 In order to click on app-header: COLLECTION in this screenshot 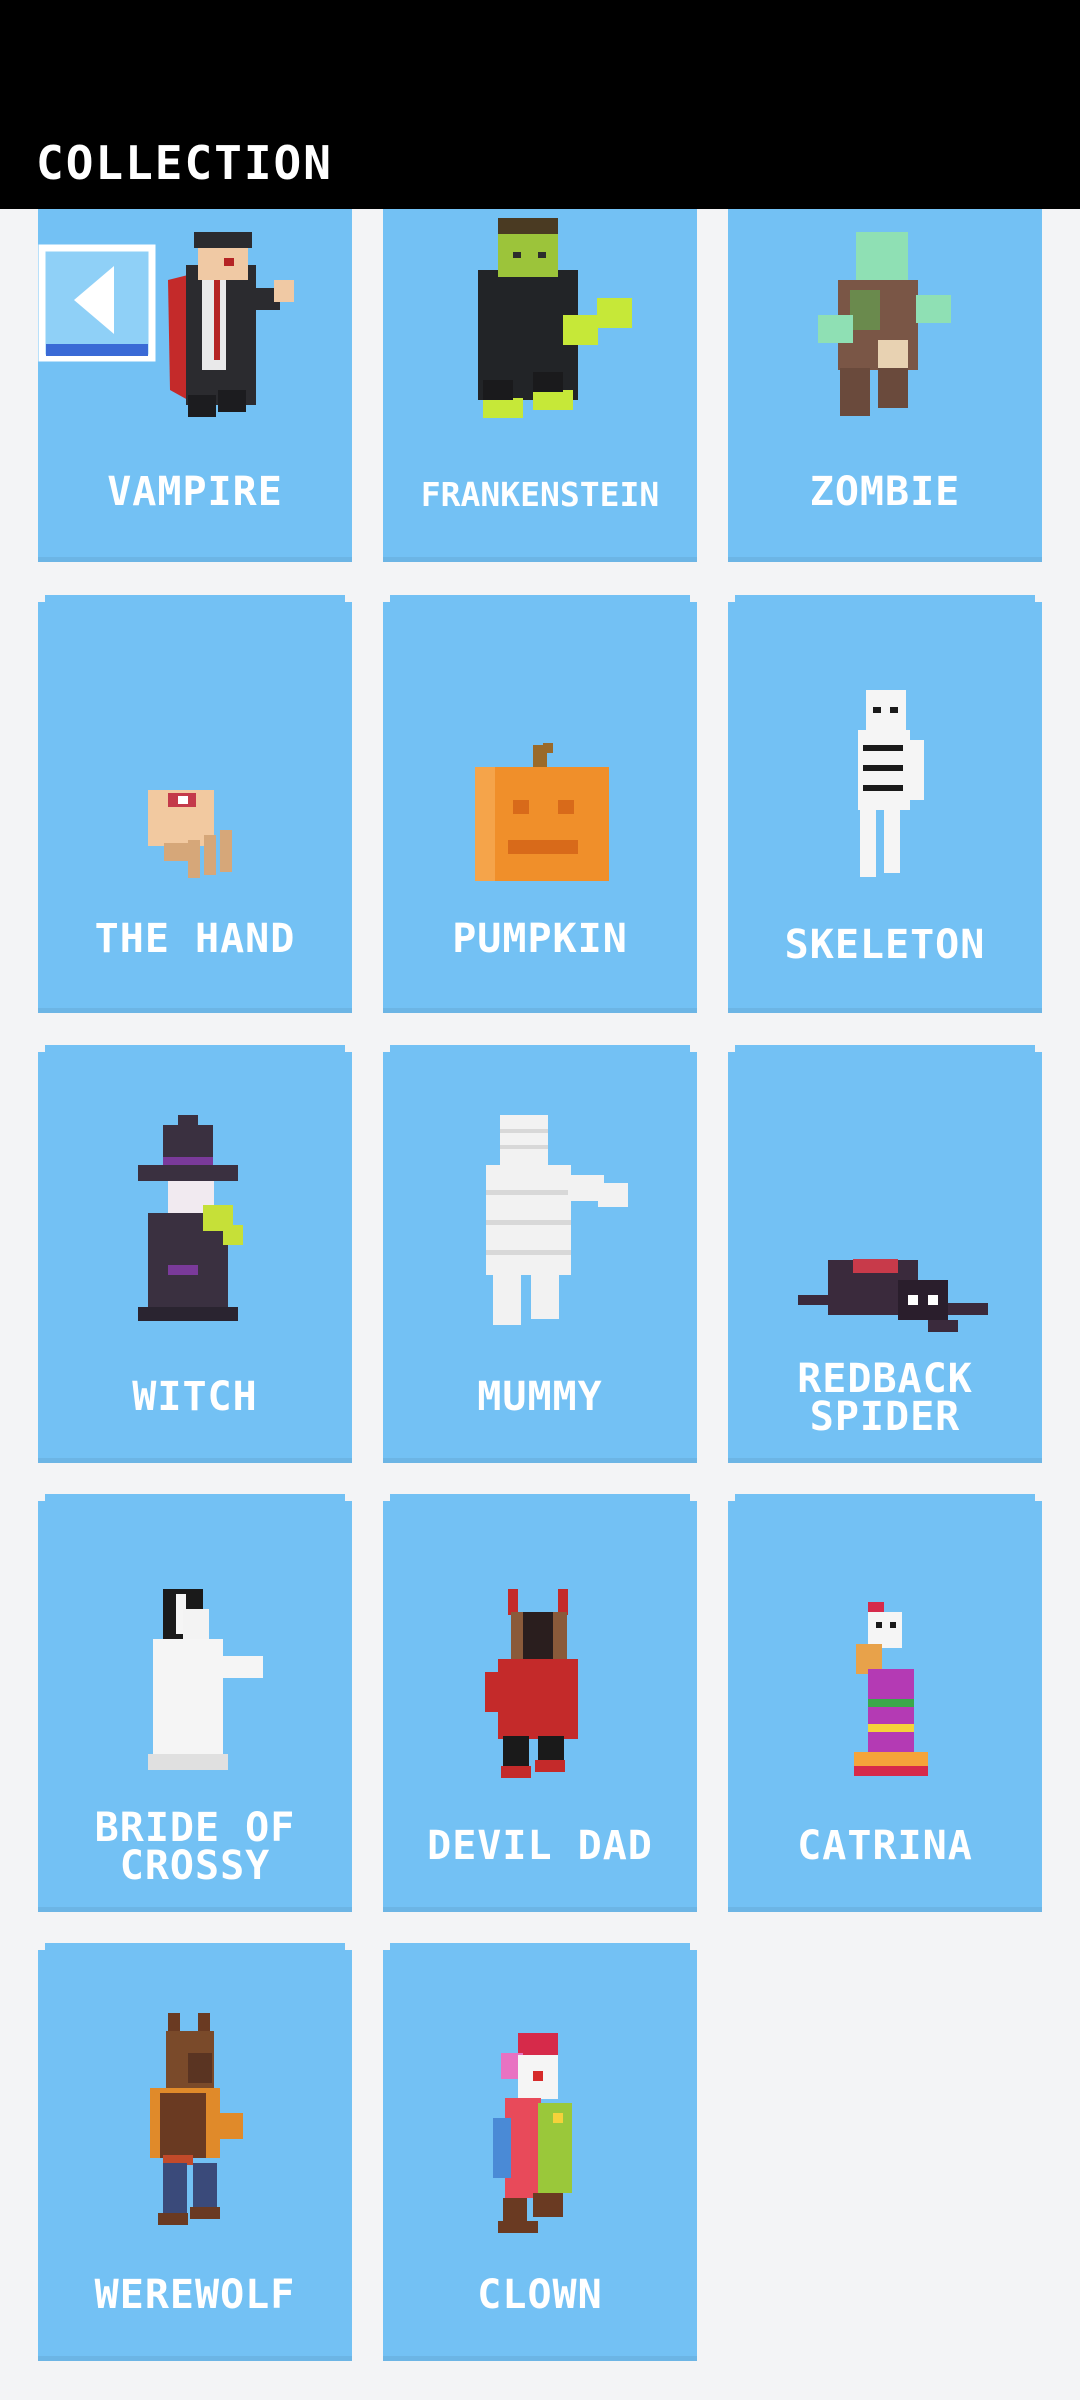, I will do `click(540, 104)`.